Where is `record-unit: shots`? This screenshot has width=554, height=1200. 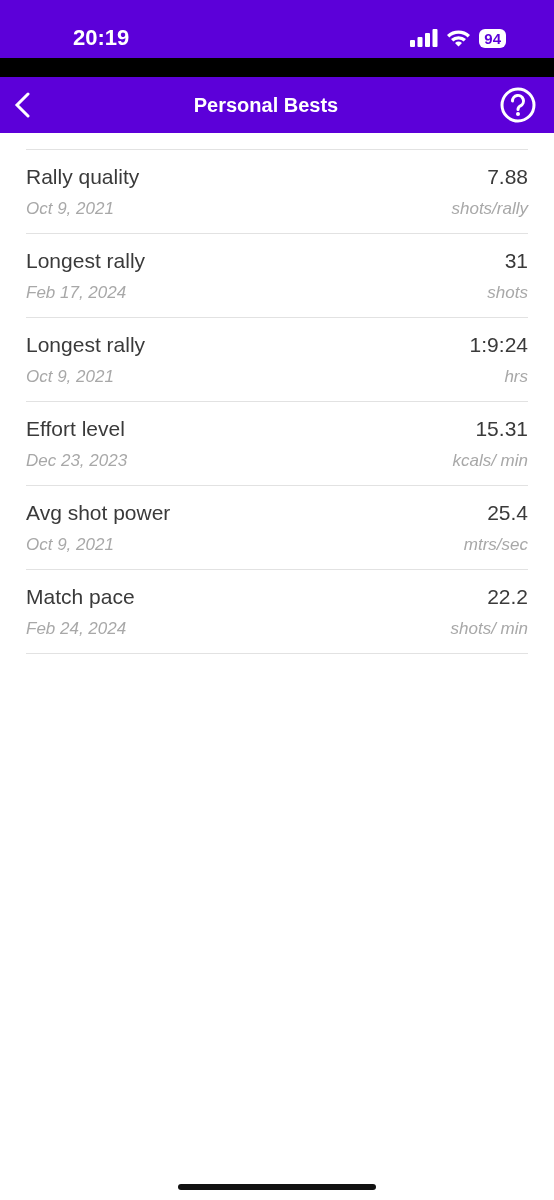 record-unit: shots is located at coordinates (507, 292).